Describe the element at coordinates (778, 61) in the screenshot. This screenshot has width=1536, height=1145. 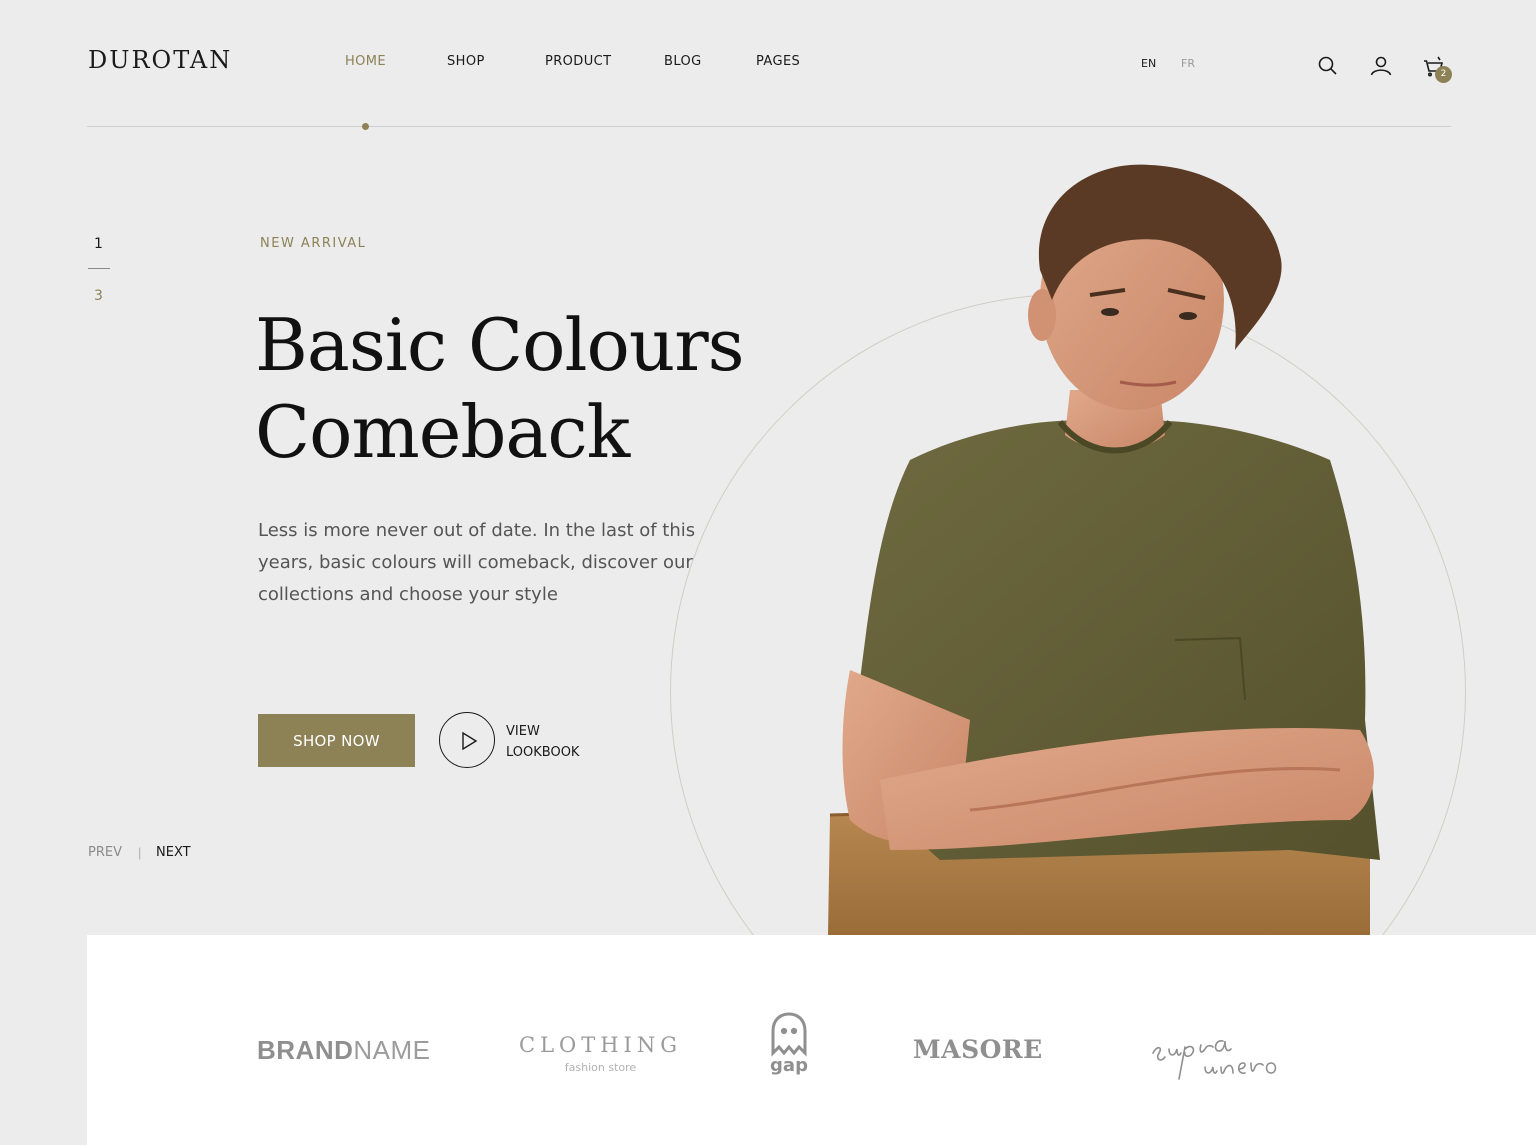
I see `nav-item-pages: PAGES` at that location.